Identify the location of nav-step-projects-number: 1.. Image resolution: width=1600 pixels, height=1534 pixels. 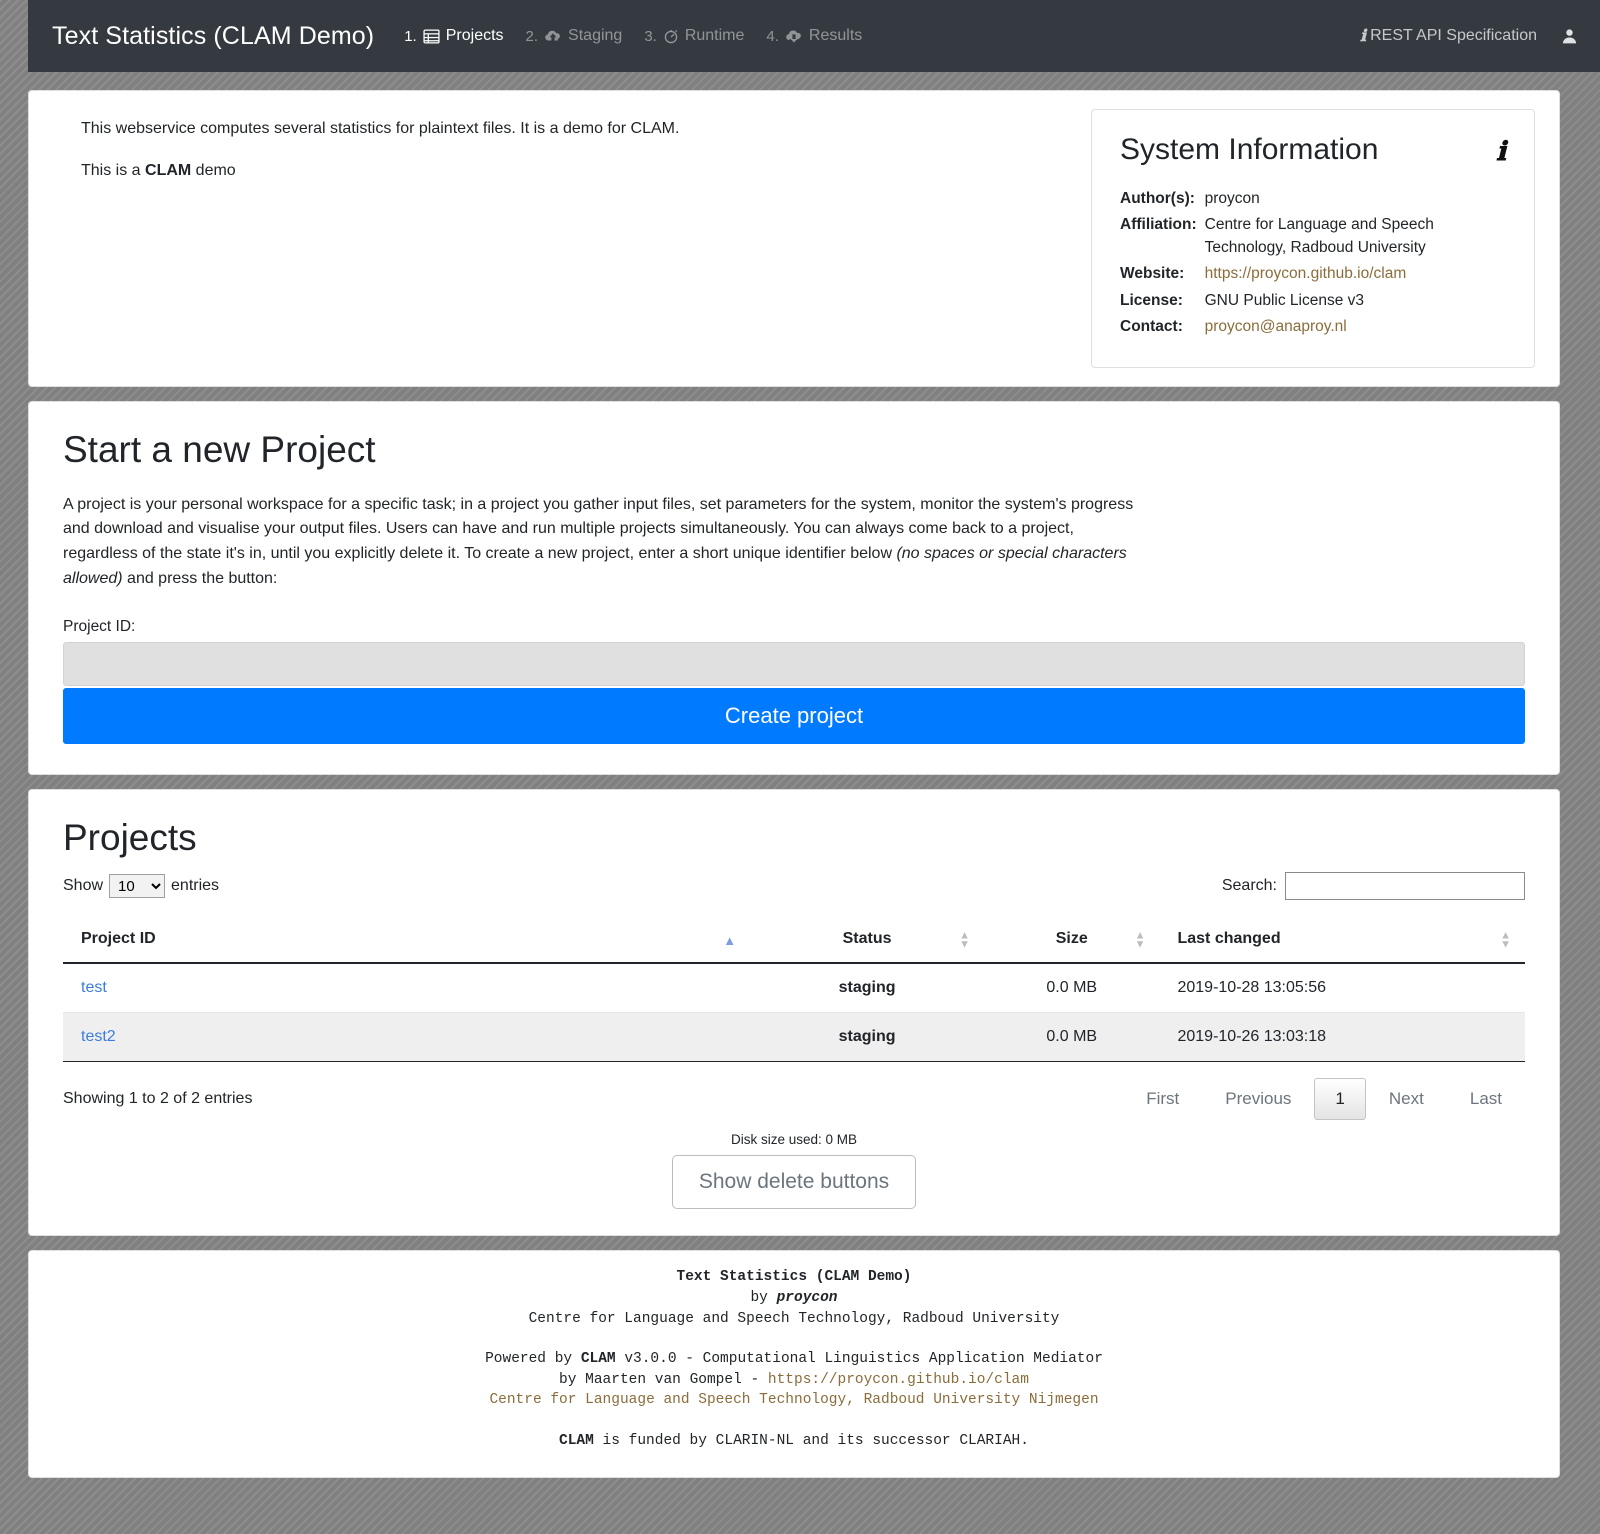
(410, 36).